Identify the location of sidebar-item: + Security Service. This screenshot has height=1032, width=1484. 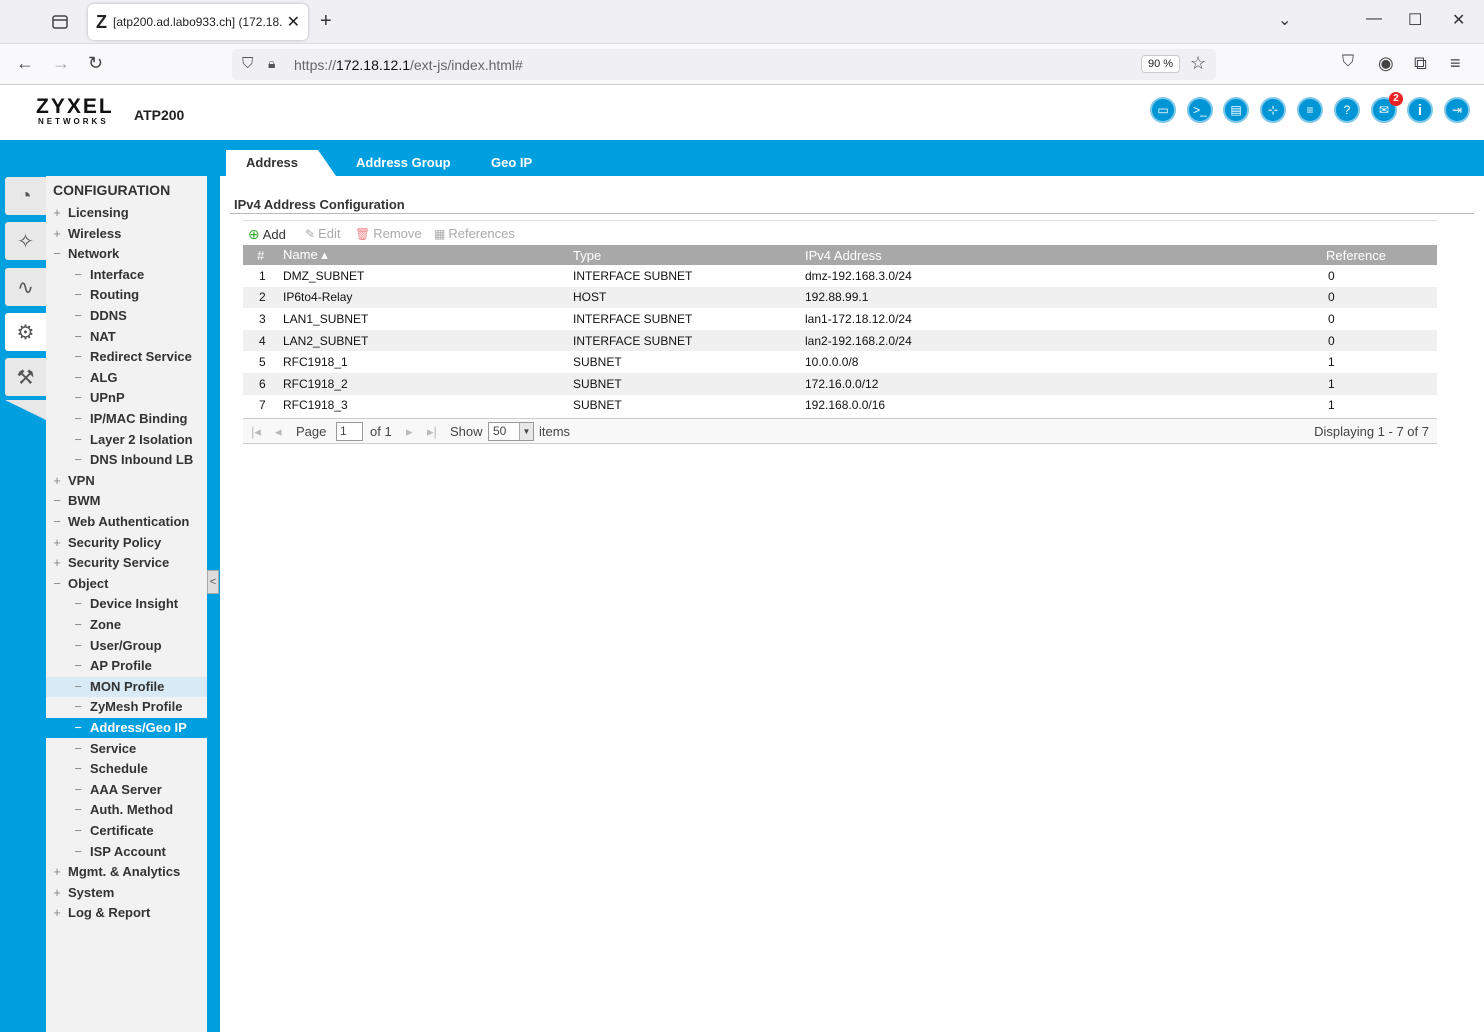
(126, 563).